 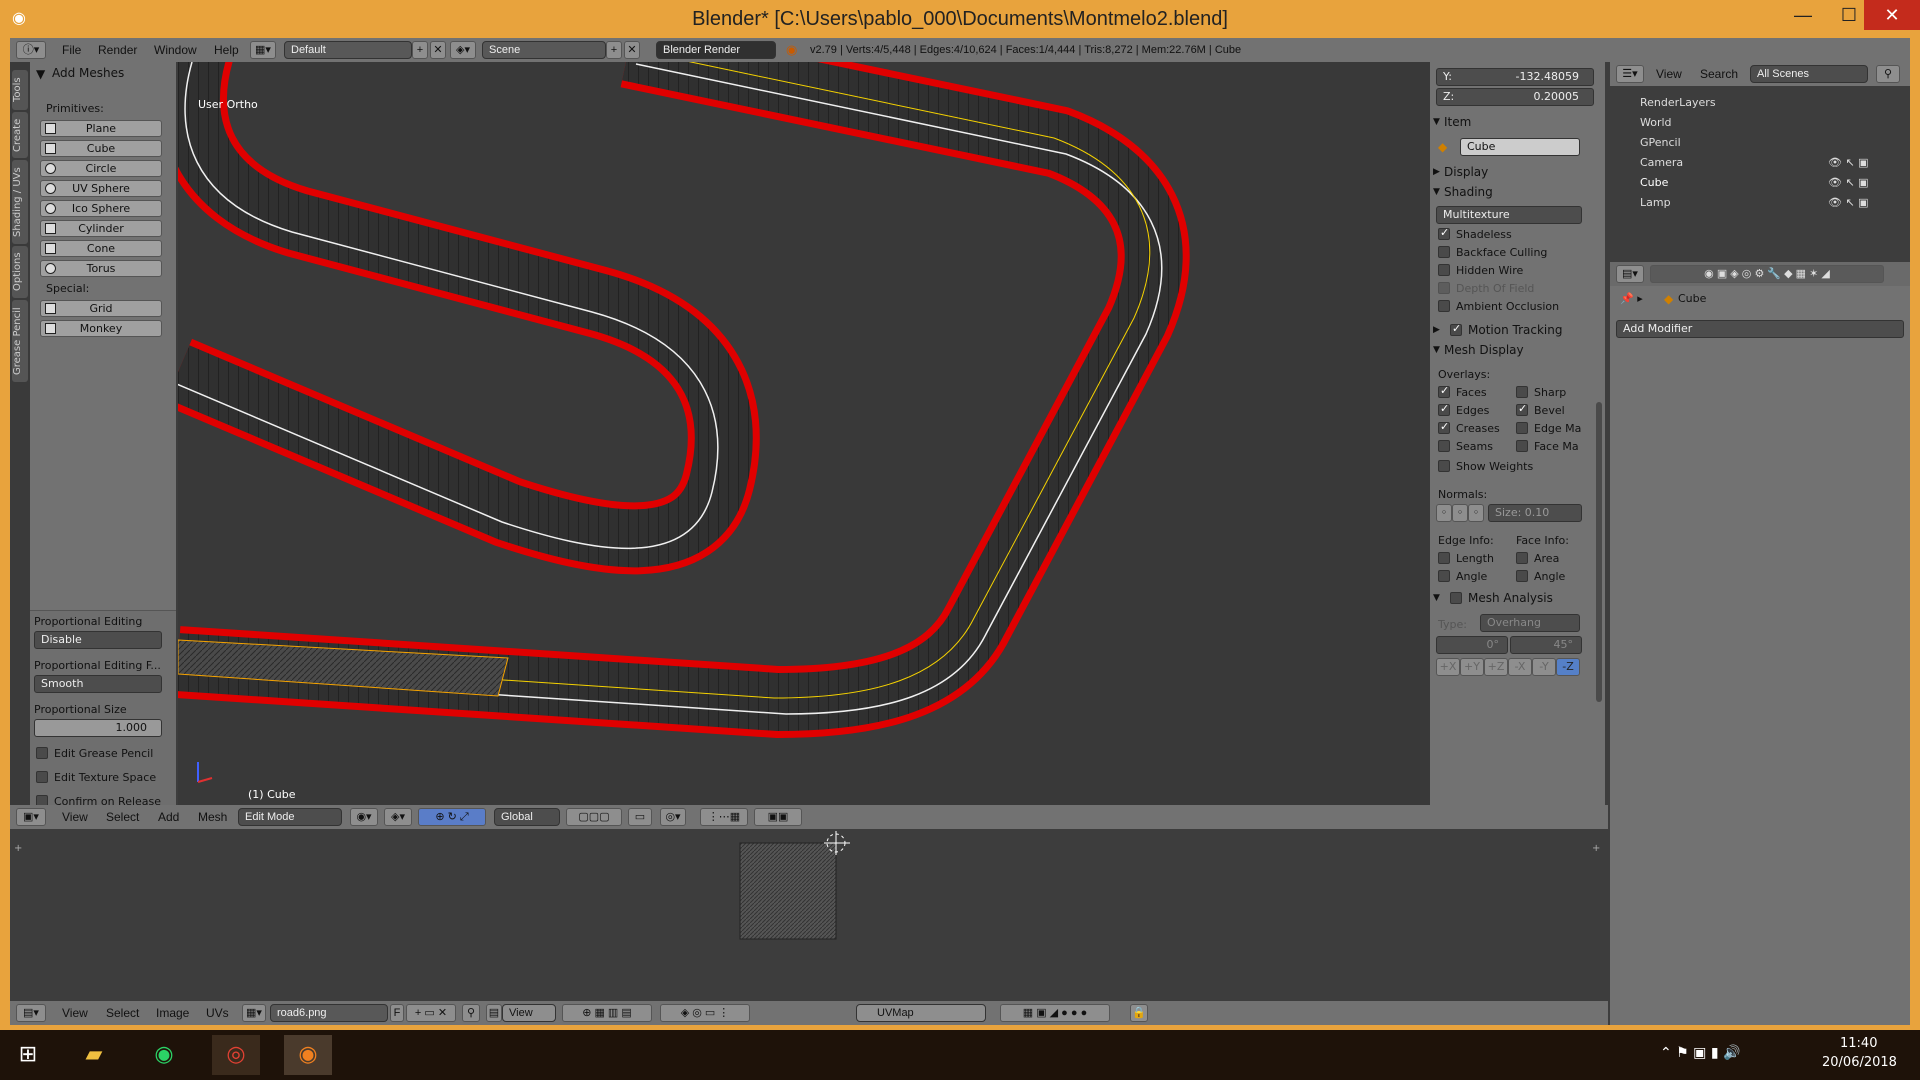 What do you see at coordinates (168, 817) in the screenshot?
I see `vp-menu-add: Add` at bounding box center [168, 817].